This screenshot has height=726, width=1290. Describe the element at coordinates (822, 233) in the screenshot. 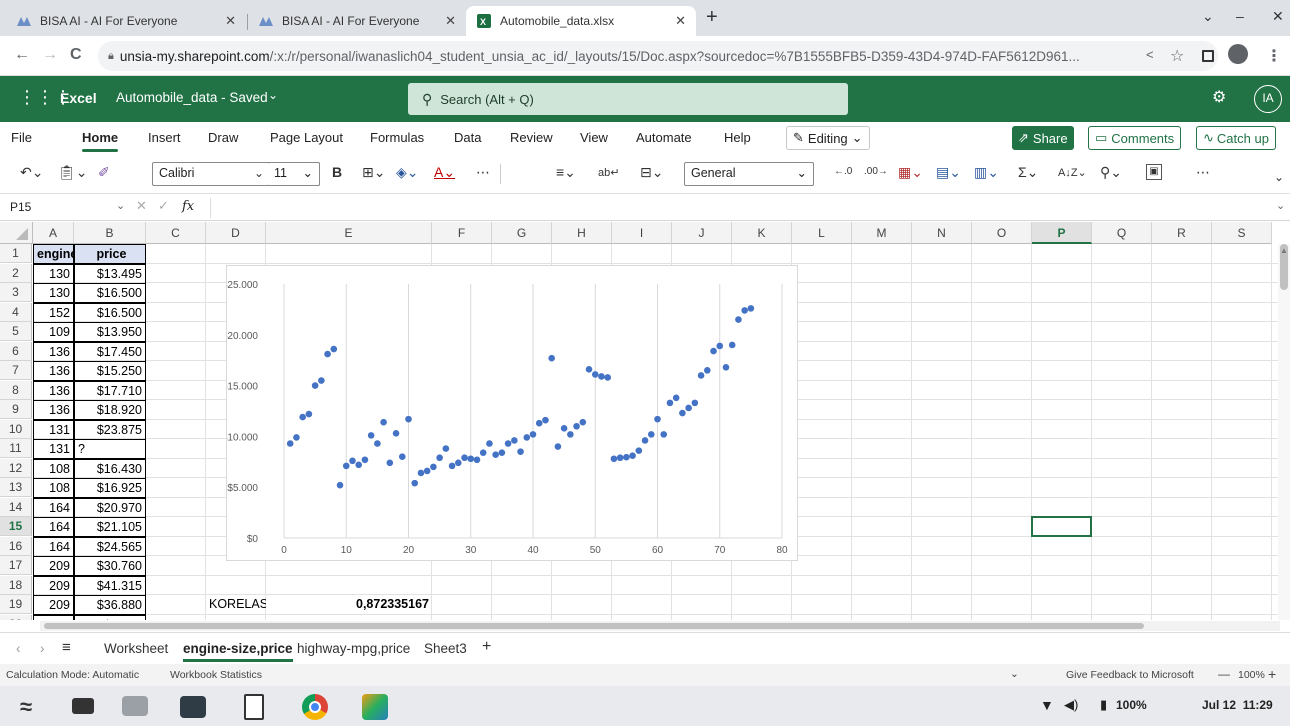

I see `column-header: L` at that location.